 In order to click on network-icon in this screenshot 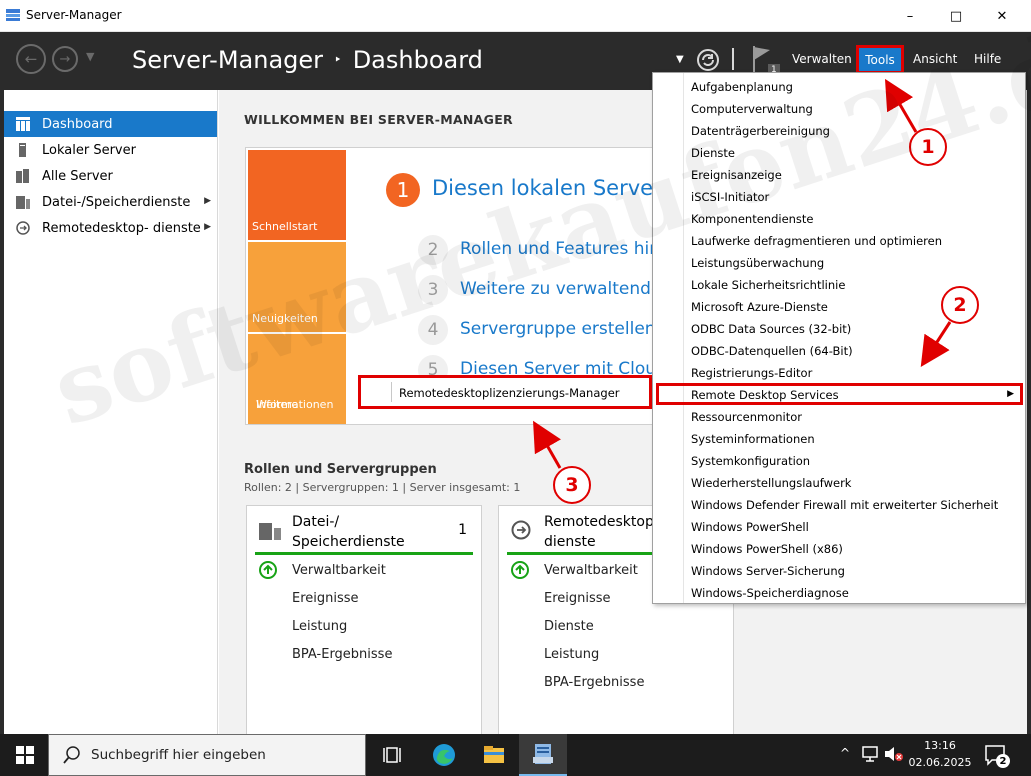, I will do `click(871, 754)`.